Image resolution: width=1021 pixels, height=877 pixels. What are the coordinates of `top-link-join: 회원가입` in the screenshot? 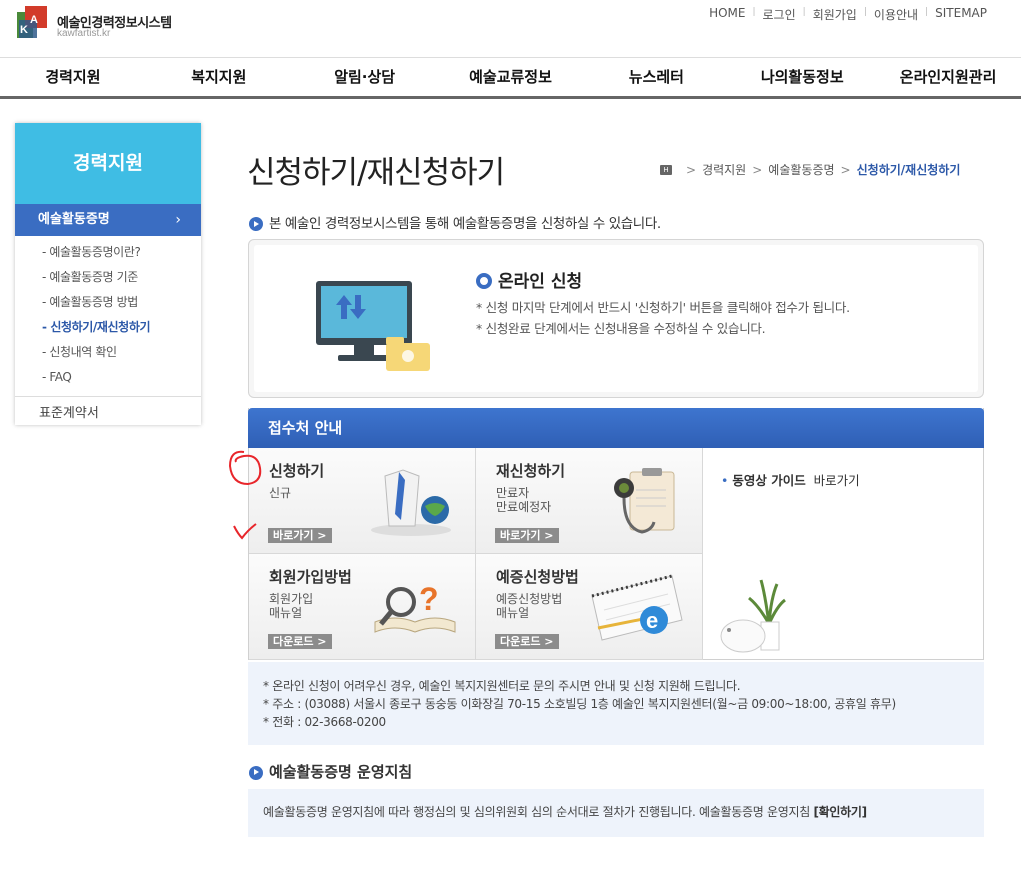 It's located at (835, 14).